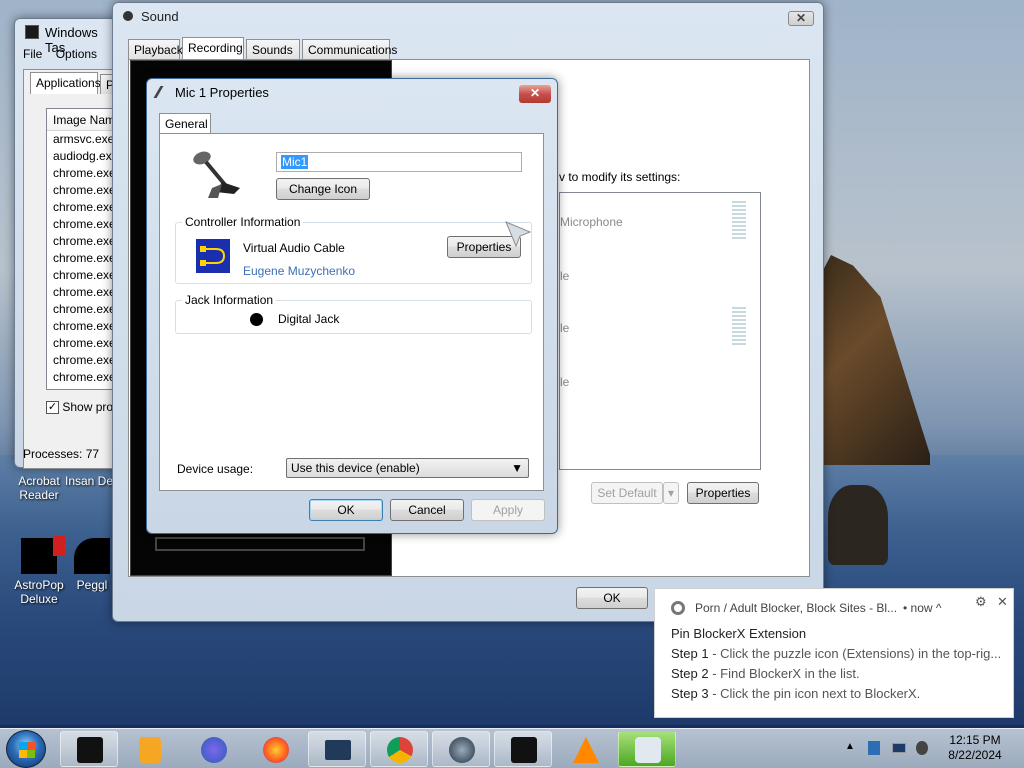 Image resolution: width=1024 pixels, height=768 pixels. I want to click on desktop-icon-astropop: AstroPop Deluxe, so click(39, 571).